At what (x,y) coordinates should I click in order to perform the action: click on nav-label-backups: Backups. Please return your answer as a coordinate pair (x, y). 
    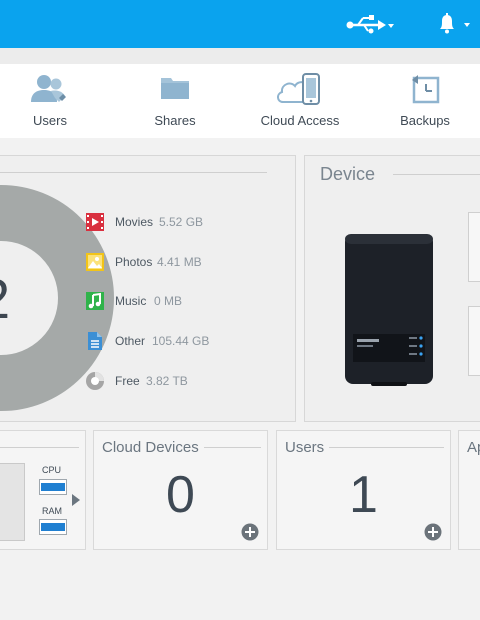
    Looking at the image, I should click on (425, 120).